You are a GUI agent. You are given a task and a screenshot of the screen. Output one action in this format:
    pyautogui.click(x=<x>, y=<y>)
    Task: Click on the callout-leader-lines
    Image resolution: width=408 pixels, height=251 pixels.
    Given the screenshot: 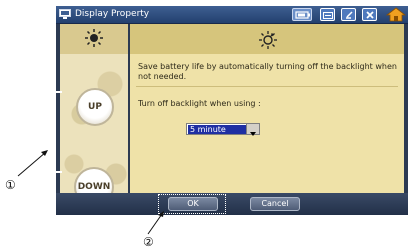 What is the action you would take?
    pyautogui.click(x=90, y=192)
    